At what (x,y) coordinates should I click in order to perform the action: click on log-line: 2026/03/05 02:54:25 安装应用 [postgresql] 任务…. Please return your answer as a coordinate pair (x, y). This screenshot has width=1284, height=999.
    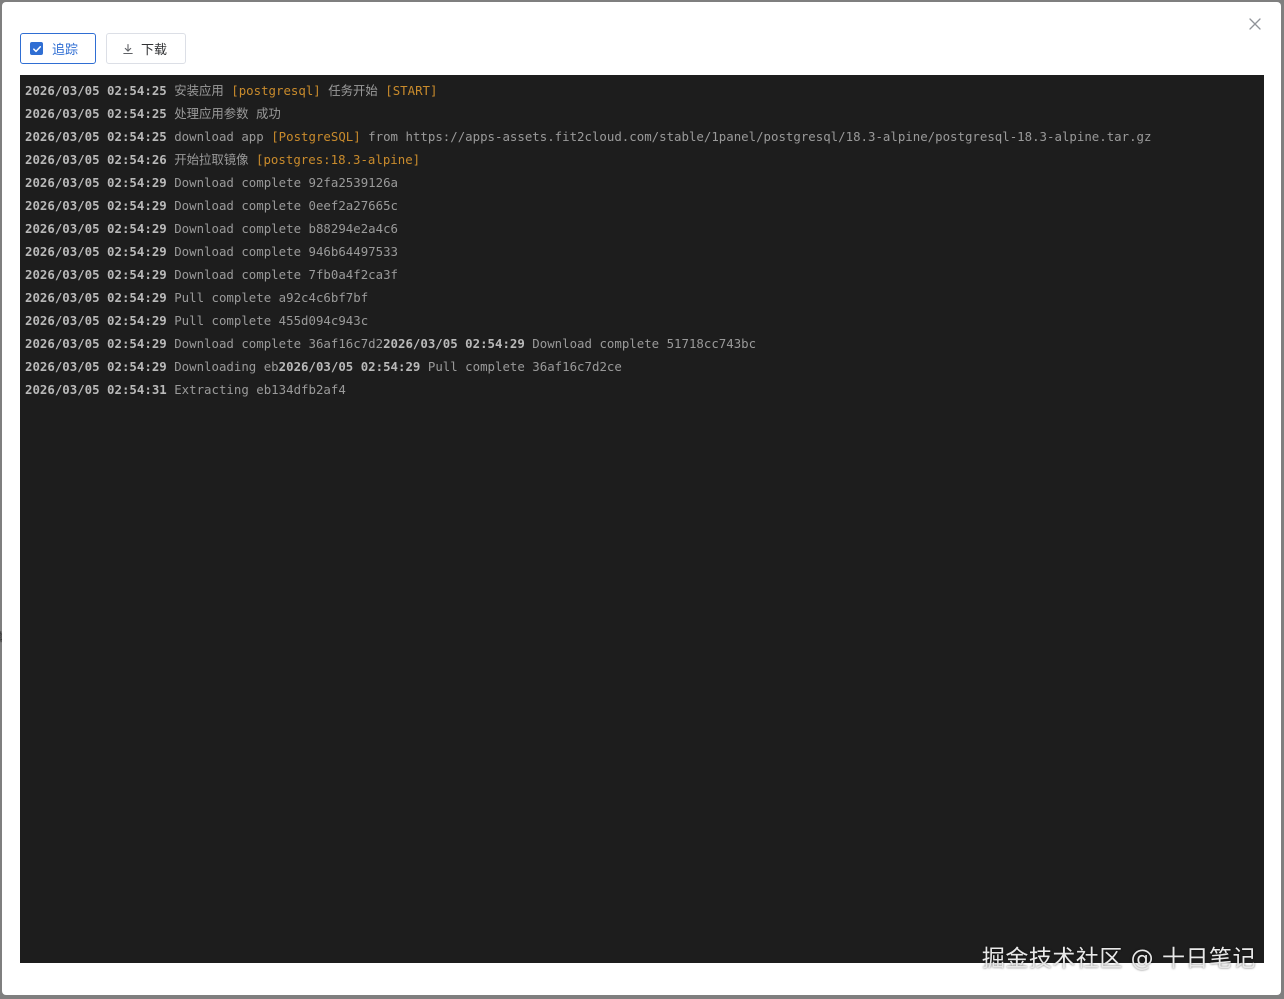
    Looking at the image, I should click on (642, 90).